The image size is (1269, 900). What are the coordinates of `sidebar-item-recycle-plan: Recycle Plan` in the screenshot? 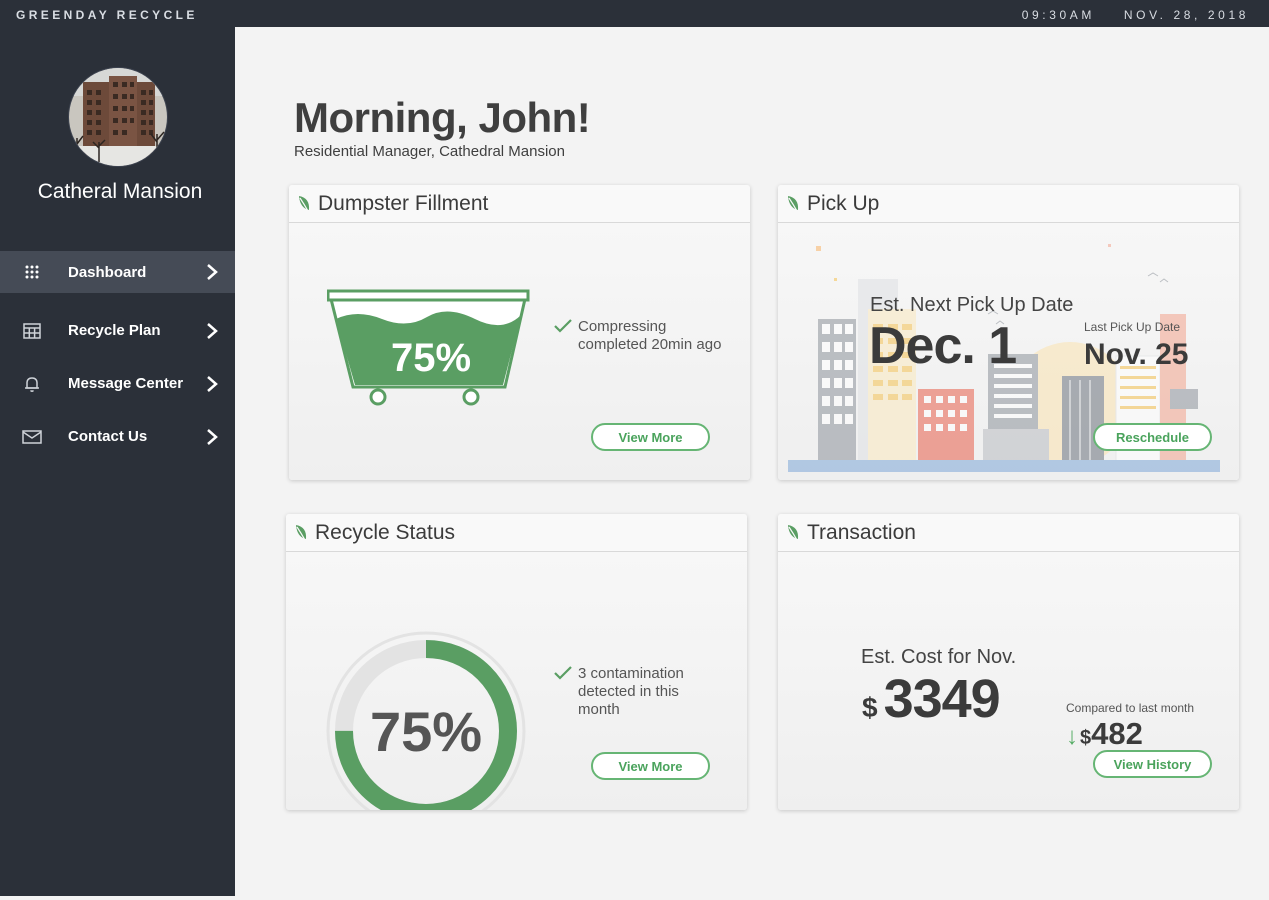 It's located at (117, 330).